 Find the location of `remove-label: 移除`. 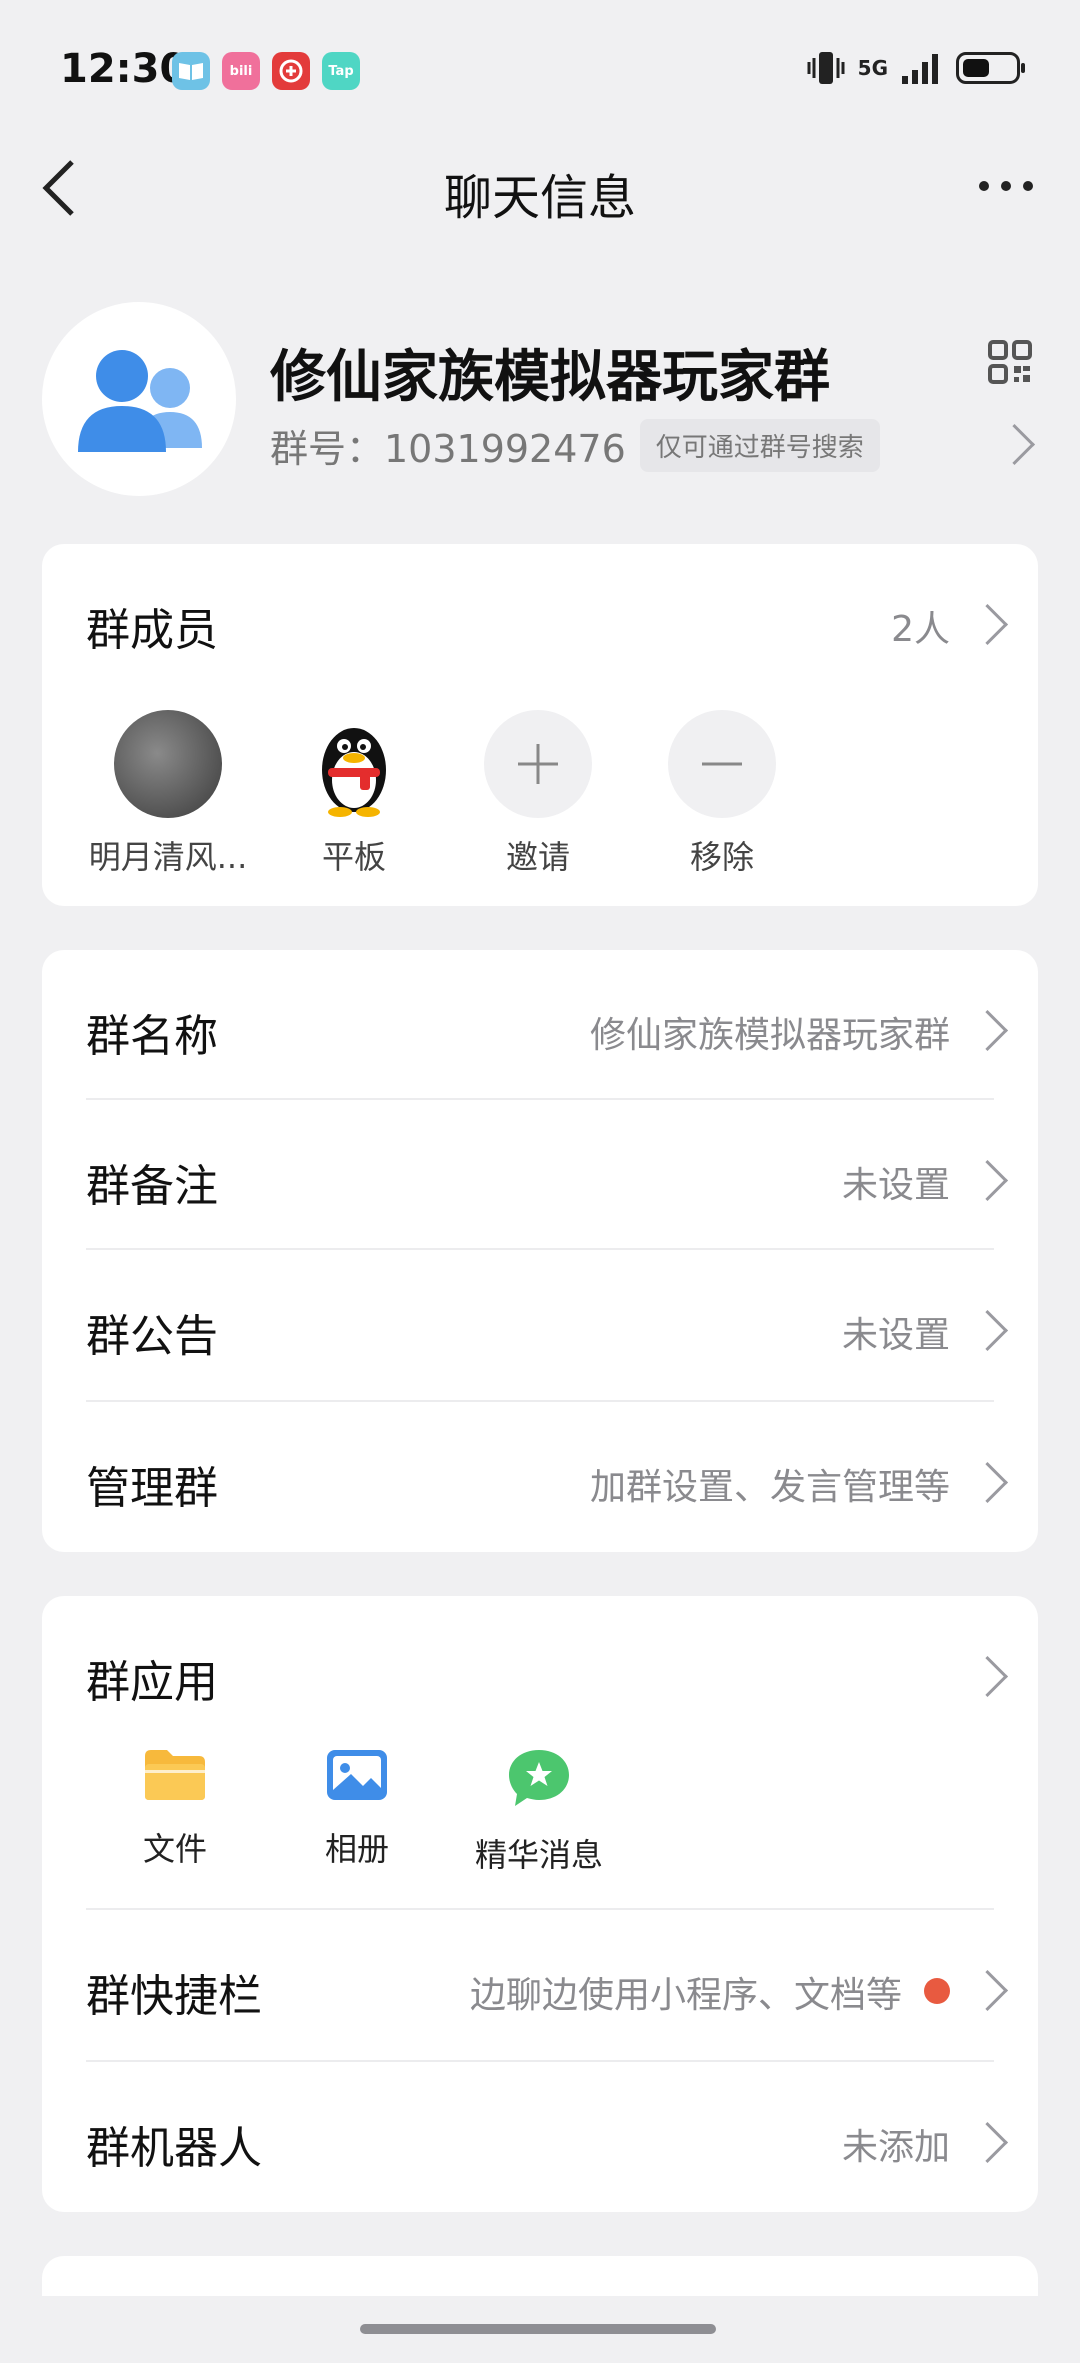

remove-label: 移除 is located at coordinates (721, 857).